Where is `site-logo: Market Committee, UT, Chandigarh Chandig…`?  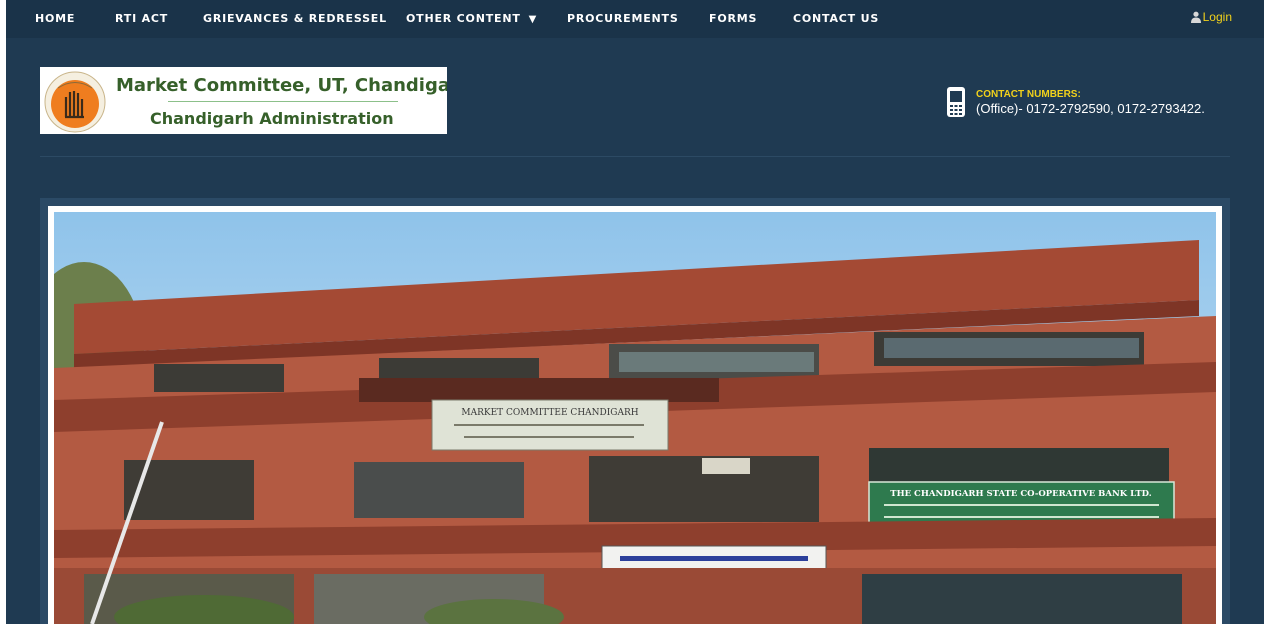 site-logo: Market Committee, UT, Chandigarh Chandig… is located at coordinates (243, 100).